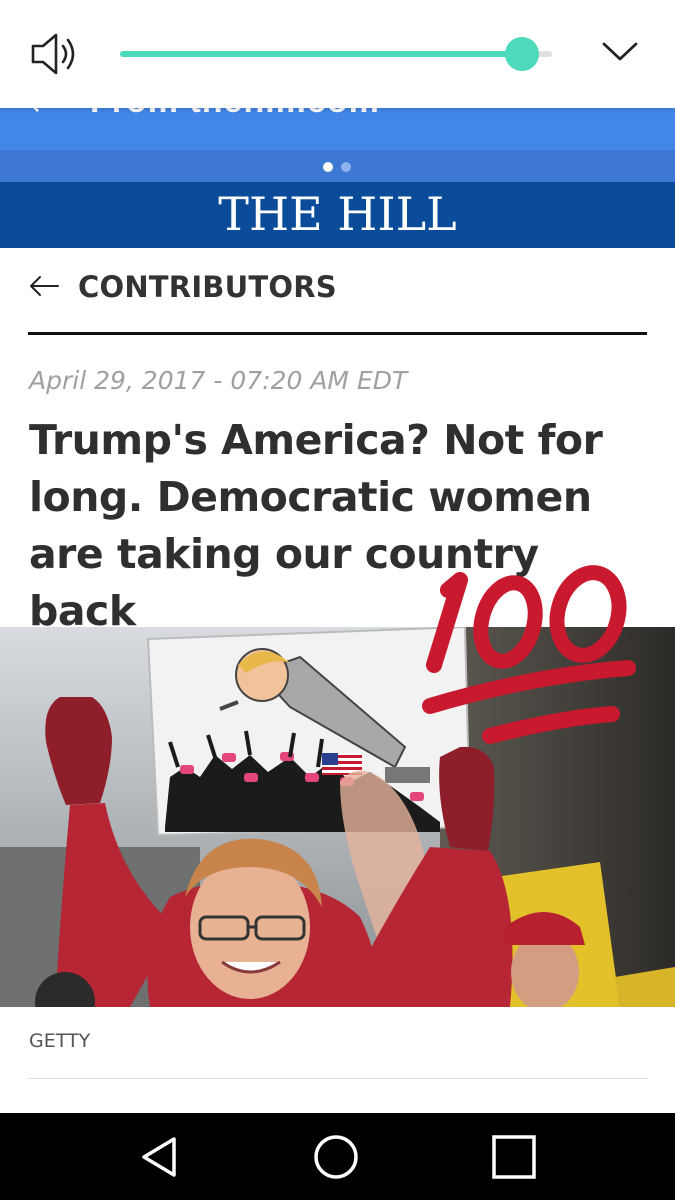 This screenshot has height=1200, width=675. I want to click on page-indicator, so click(337, 166).